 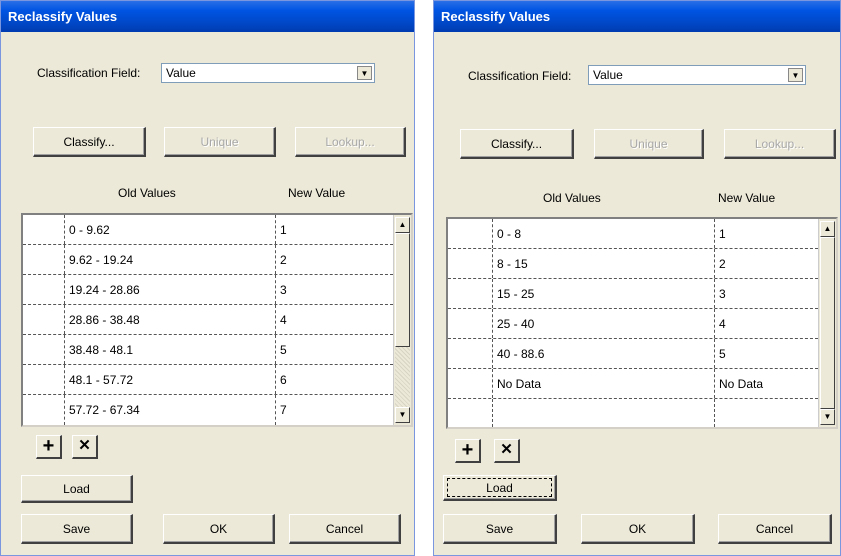 I want to click on table-row: 48.1 - 57.72 6, so click(x=208, y=380).